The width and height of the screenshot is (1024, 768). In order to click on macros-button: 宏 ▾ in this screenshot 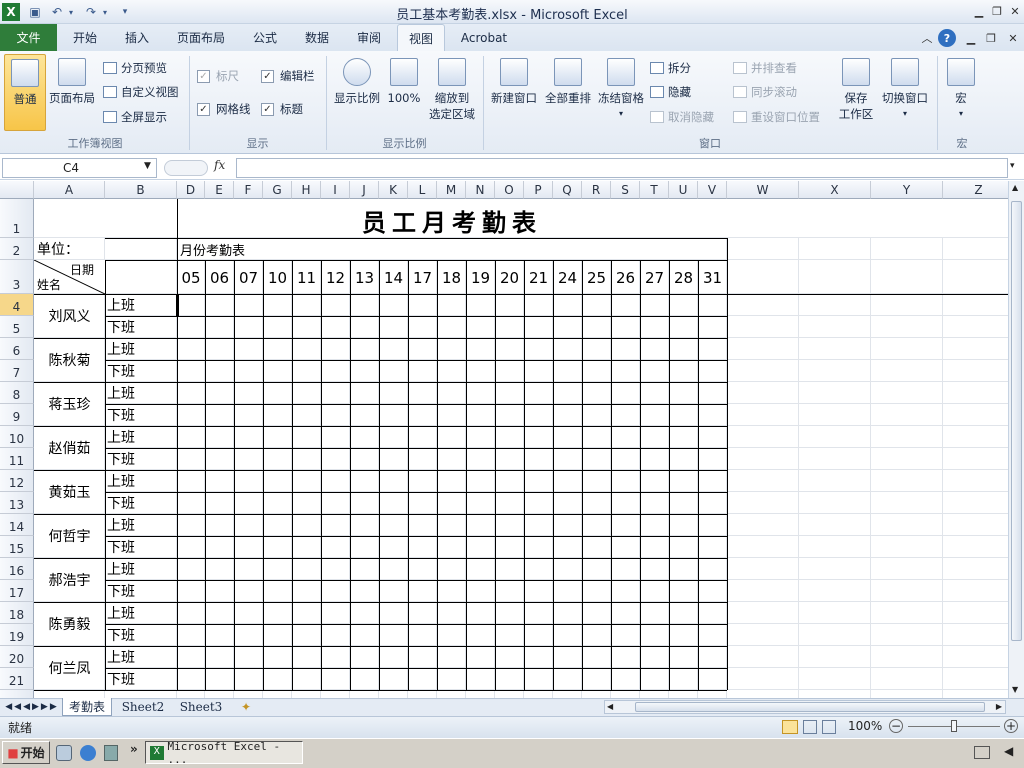, I will do `click(961, 90)`.